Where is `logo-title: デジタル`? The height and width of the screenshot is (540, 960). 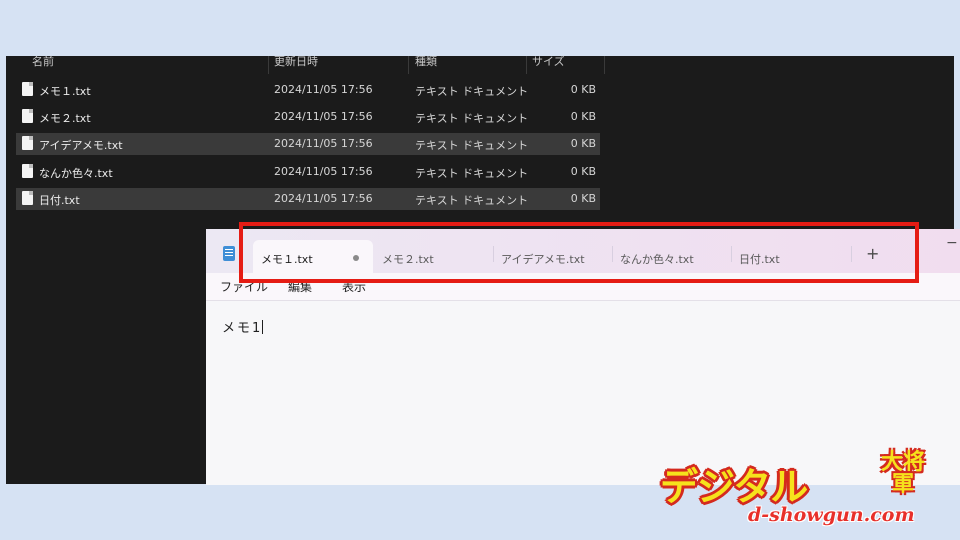
logo-title: デジタル is located at coordinates (734, 487).